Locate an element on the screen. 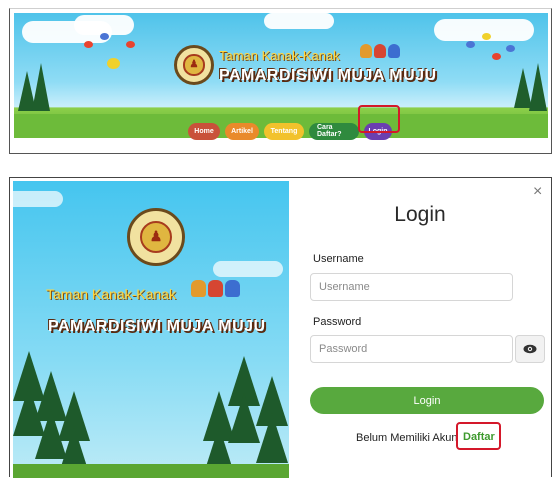 This screenshot has width=559, height=478. nav-cara-daftar: Cara Daftar? is located at coordinates (334, 131).